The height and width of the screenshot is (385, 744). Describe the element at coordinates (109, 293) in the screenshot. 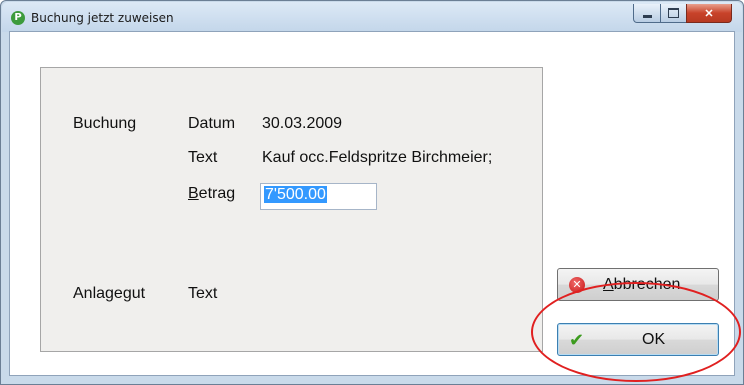

I see `asset-section-label: Anlagegut` at that location.